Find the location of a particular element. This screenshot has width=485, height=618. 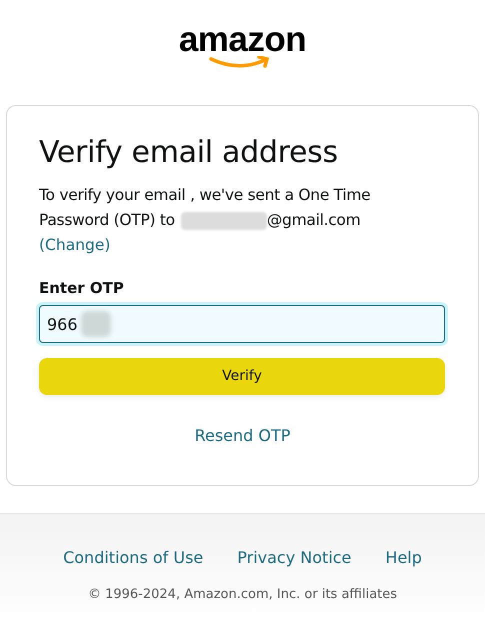

resend-otp-link: Resend OTP is located at coordinates (242, 436).